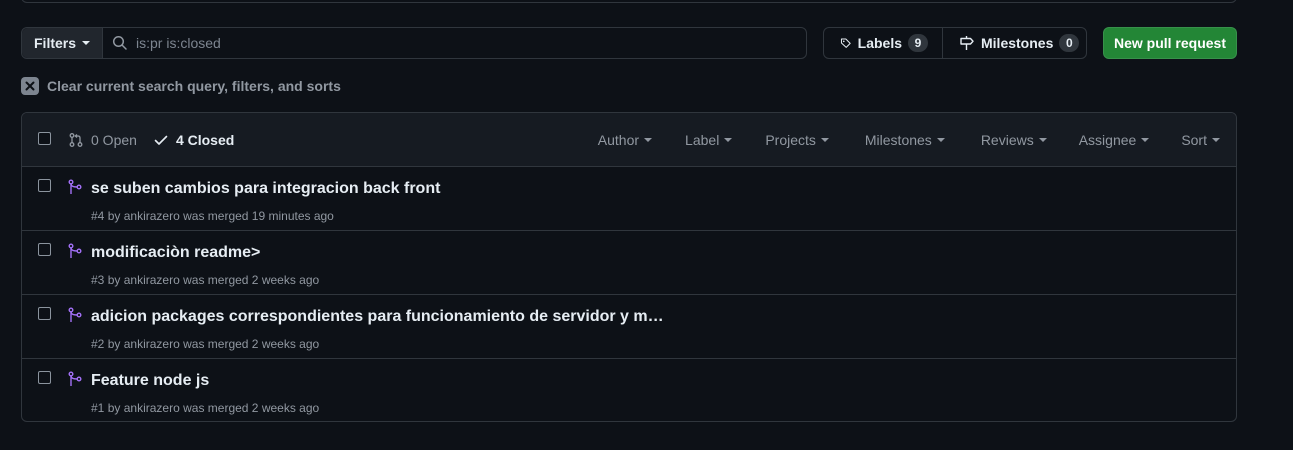 The width and height of the screenshot is (1293, 450). I want to click on filters-label: Filters, so click(55, 43).